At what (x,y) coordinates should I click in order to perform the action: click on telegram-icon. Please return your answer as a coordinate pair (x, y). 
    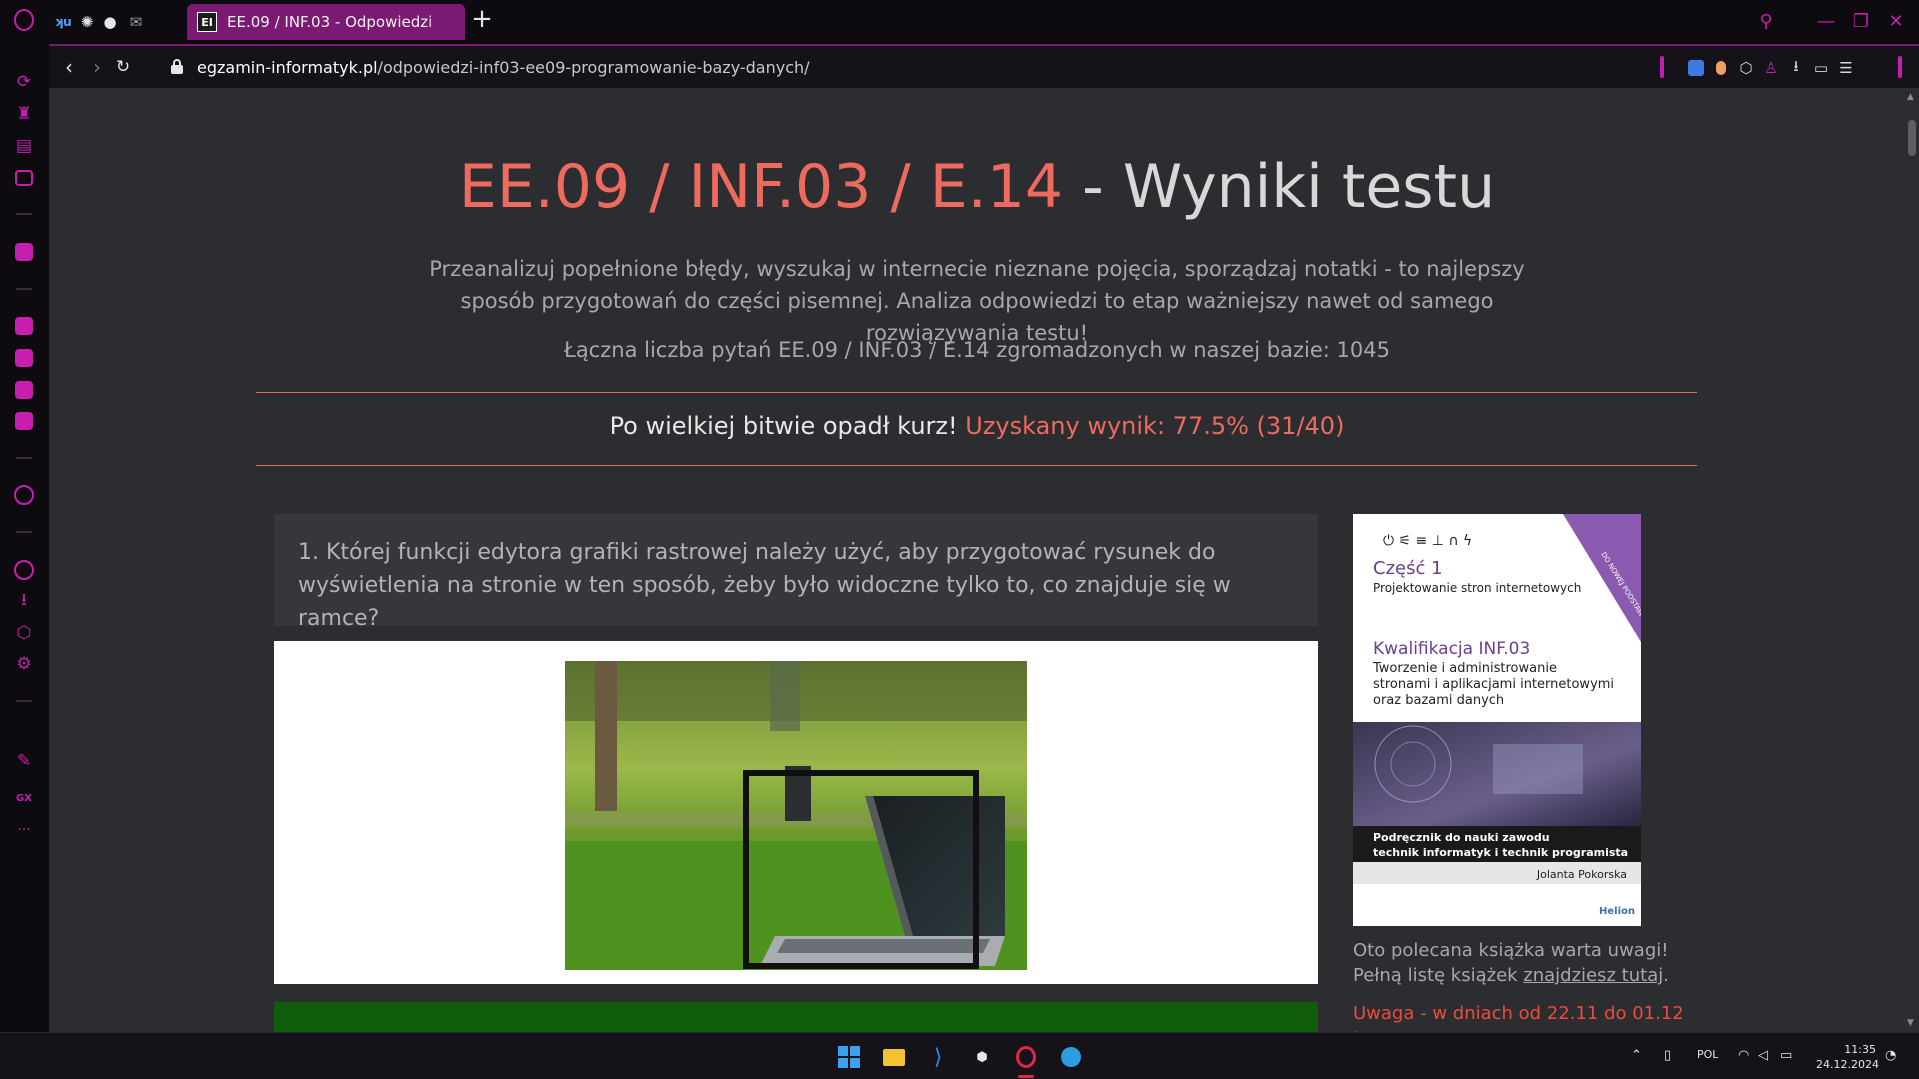
    Looking at the image, I should click on (24, 358).